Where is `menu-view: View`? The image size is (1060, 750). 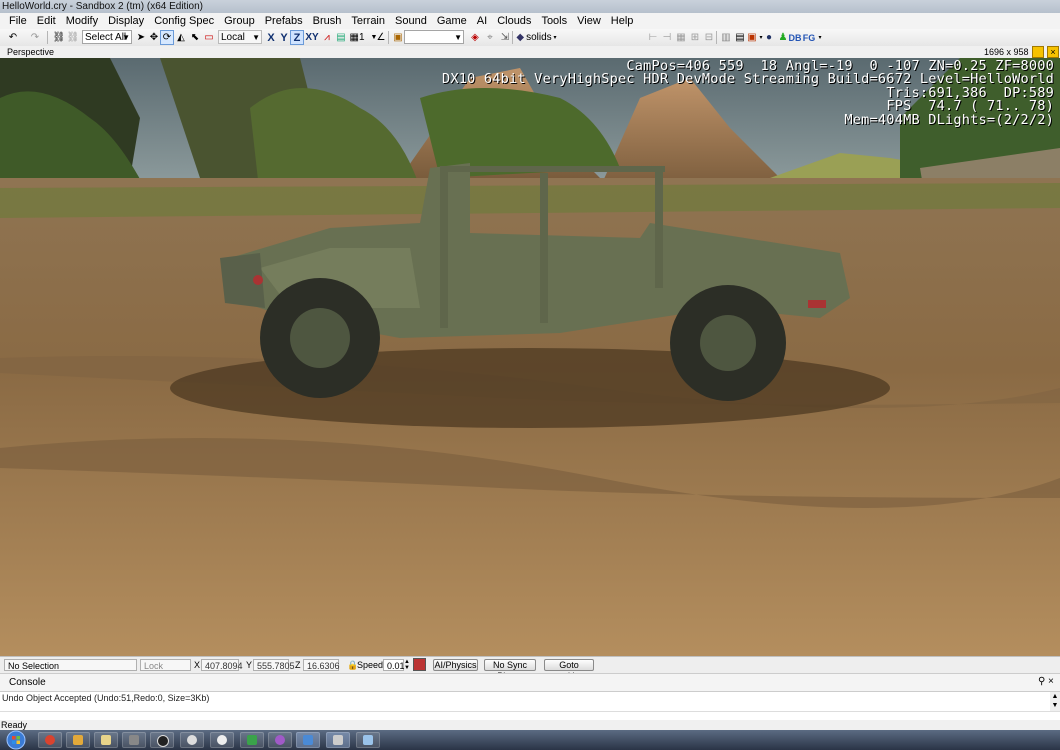
menu-view: View is located at coordinates (589, 21).